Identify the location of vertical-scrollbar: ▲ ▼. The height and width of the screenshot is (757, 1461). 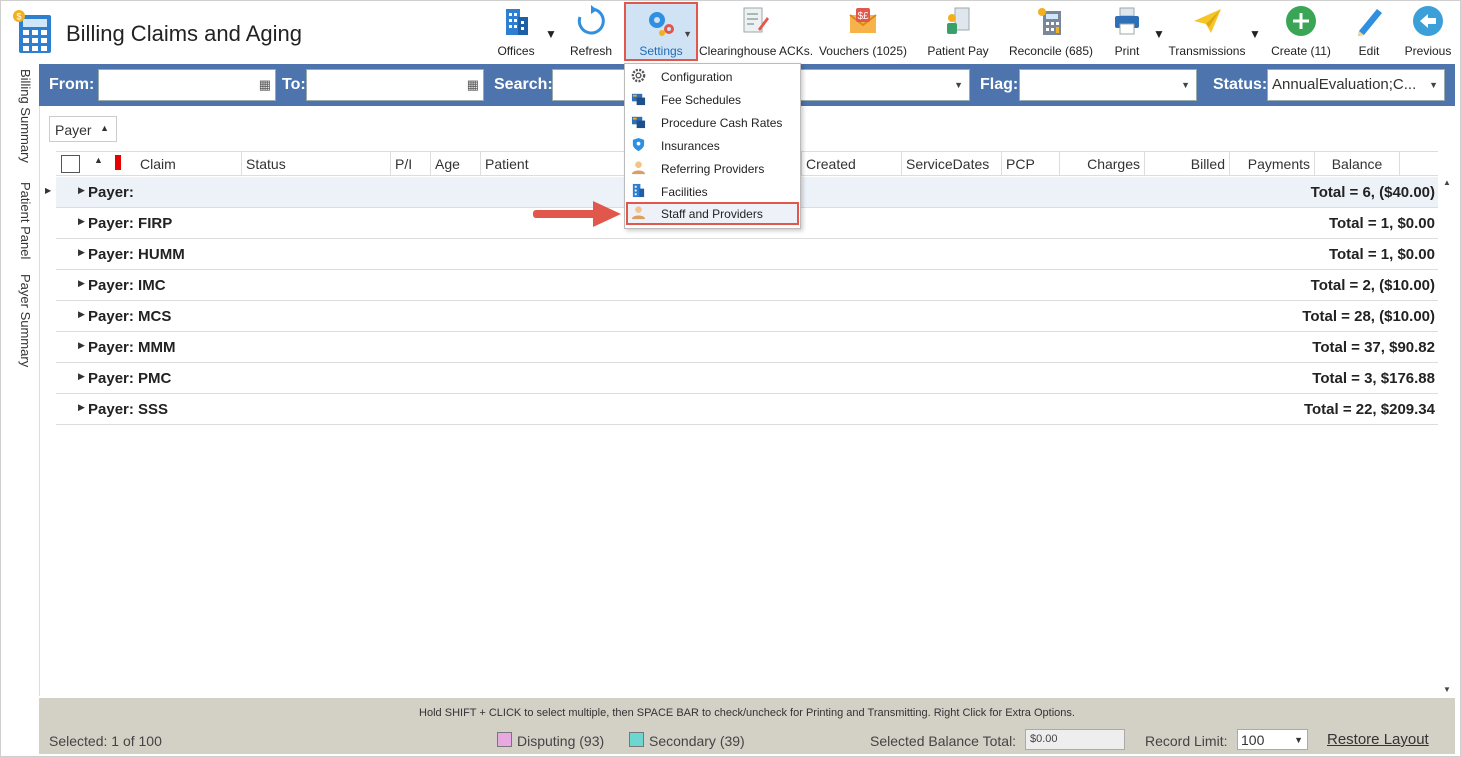
(1447, 435).